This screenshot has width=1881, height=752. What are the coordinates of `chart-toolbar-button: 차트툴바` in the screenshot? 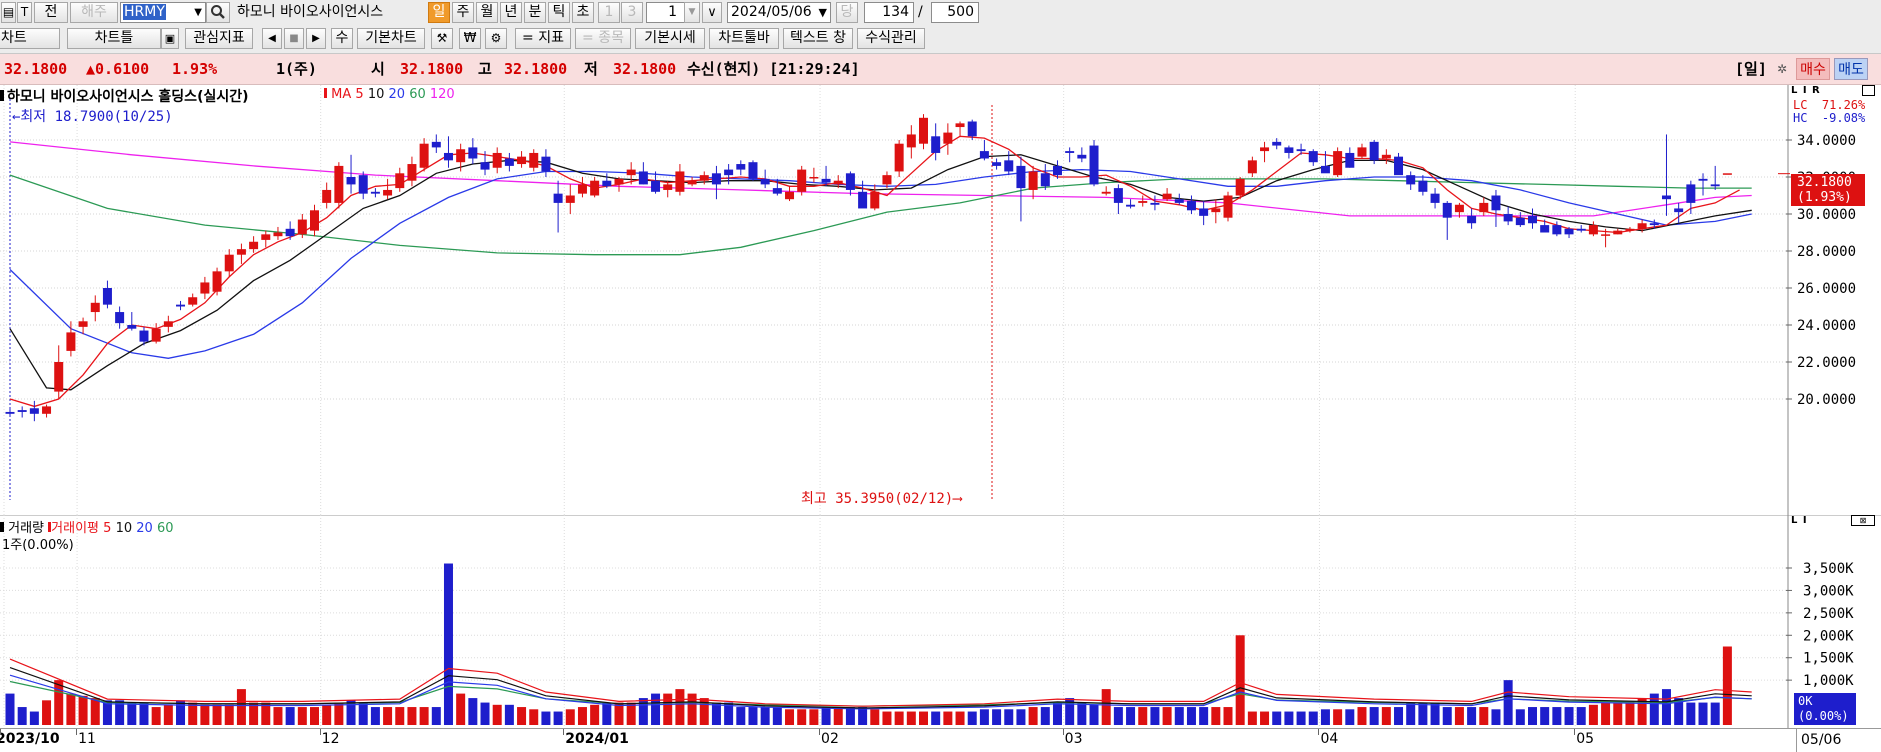 It's located at (744, 38).